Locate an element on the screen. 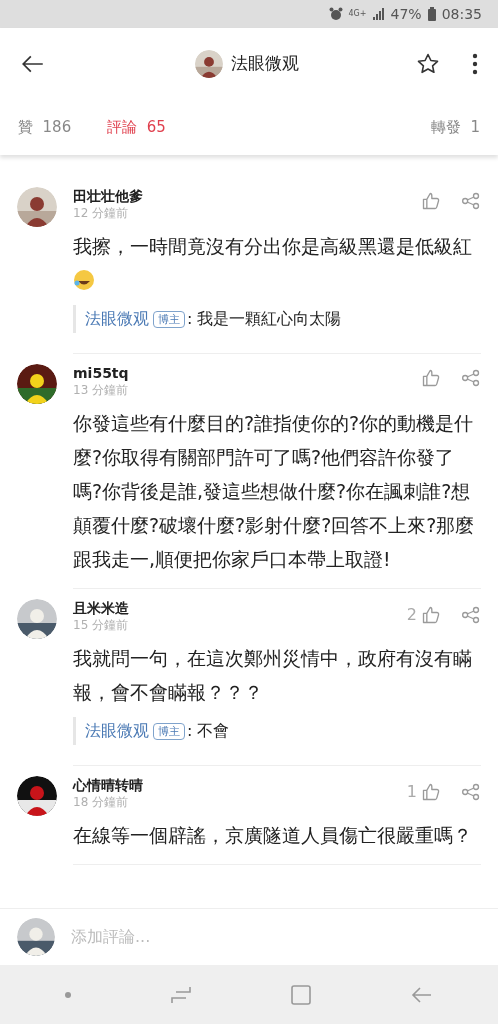 The width and height of the screenshot is (498, 1024). reply-text: : 我是一顆紅心向太陽 is located at coordinates (264, 319).